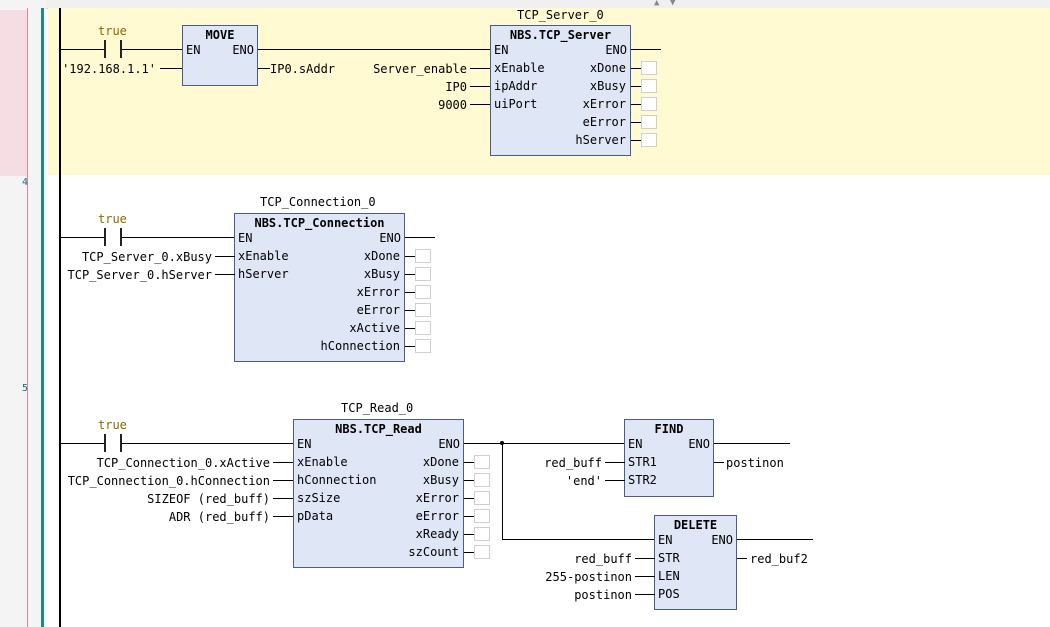 The height and width of the screenshot is (627, 1050). Describe the element at coordinates (576, 595) in the screenshot. I see `input-var: postinon` at that location.